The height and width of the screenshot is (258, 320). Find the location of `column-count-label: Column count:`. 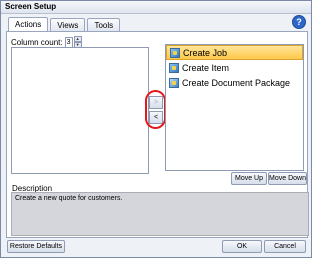

column-count-label: Column count: is located at coordinates (37, 42).